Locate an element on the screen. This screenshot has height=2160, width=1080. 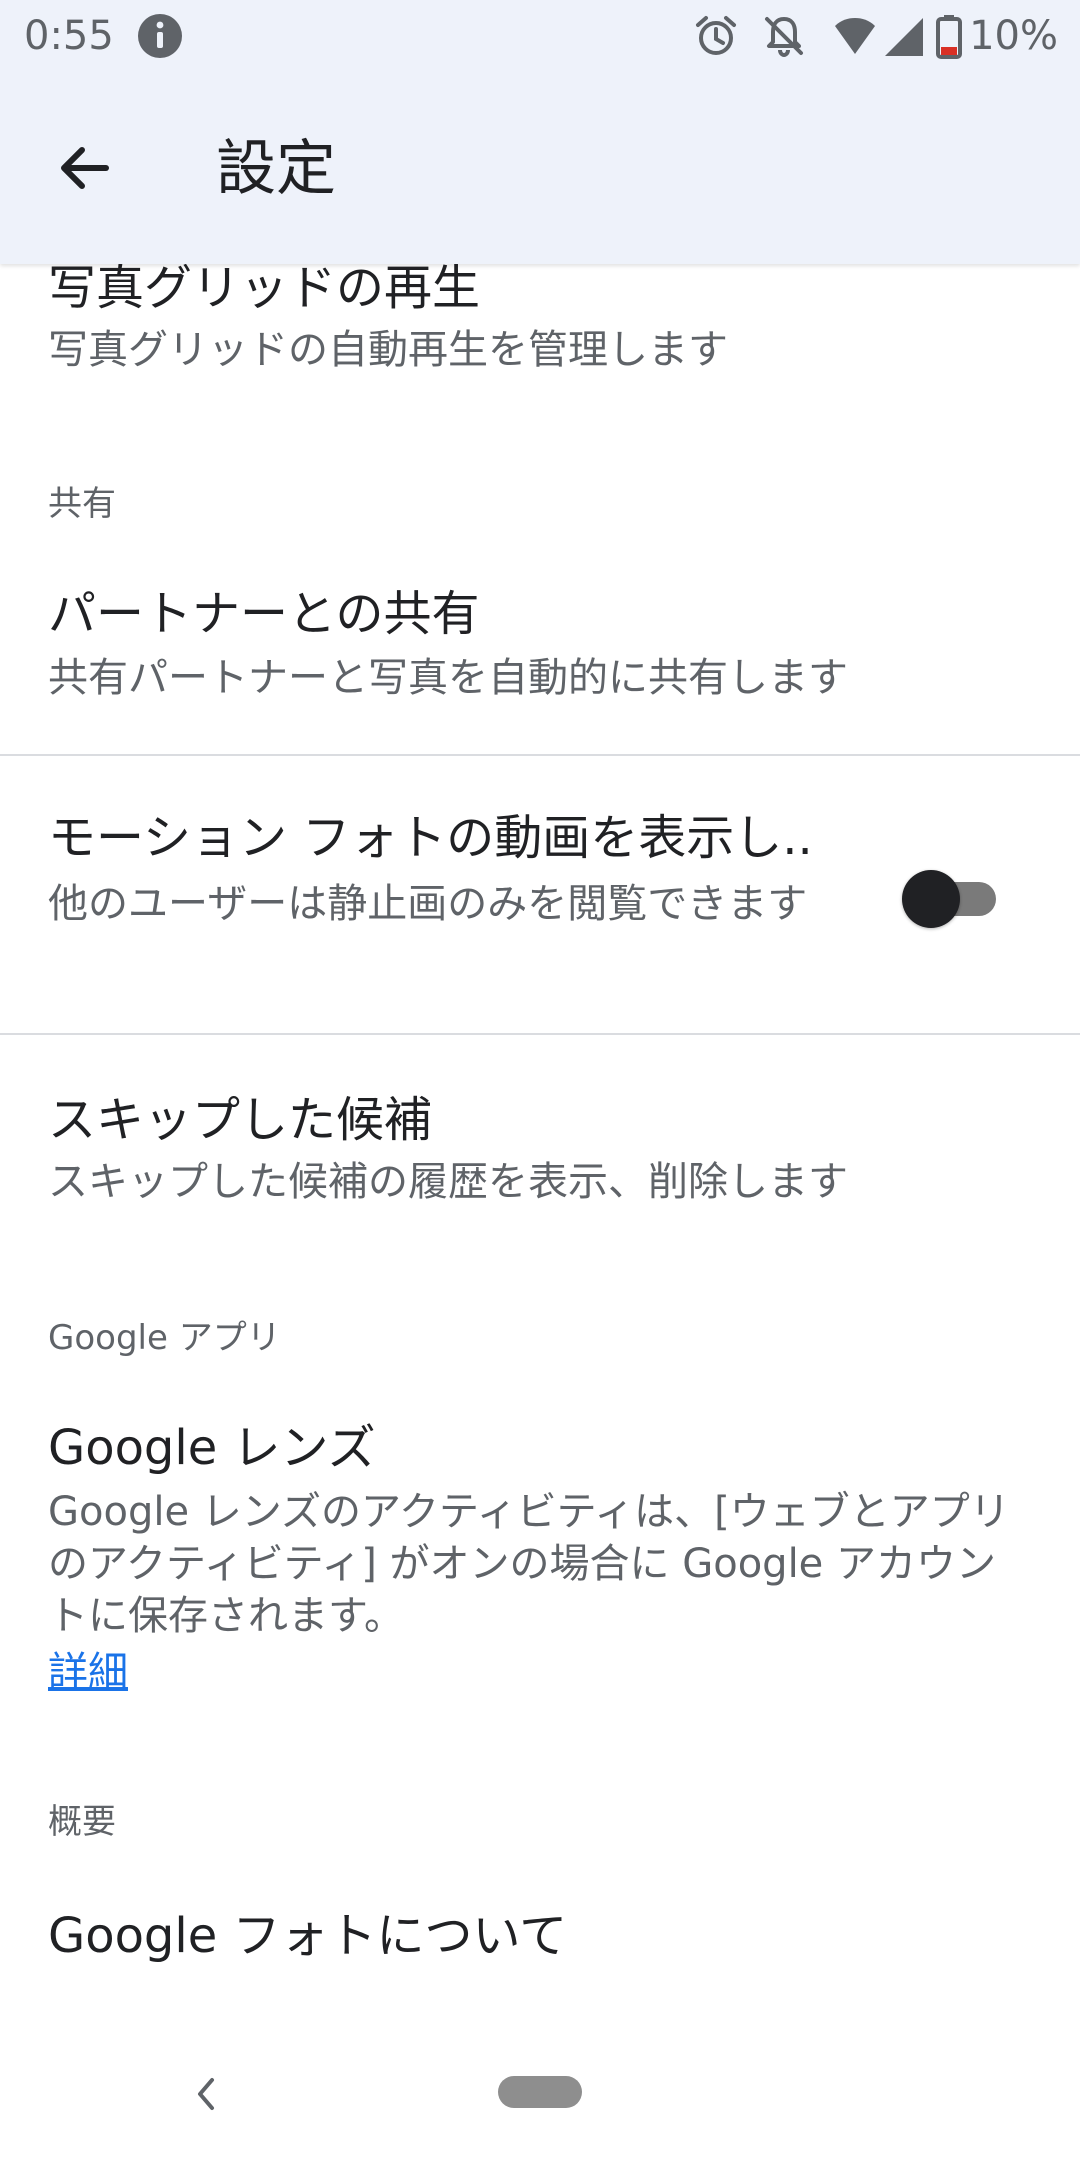
status-icons: 10% is located at coordinates (875, 36).